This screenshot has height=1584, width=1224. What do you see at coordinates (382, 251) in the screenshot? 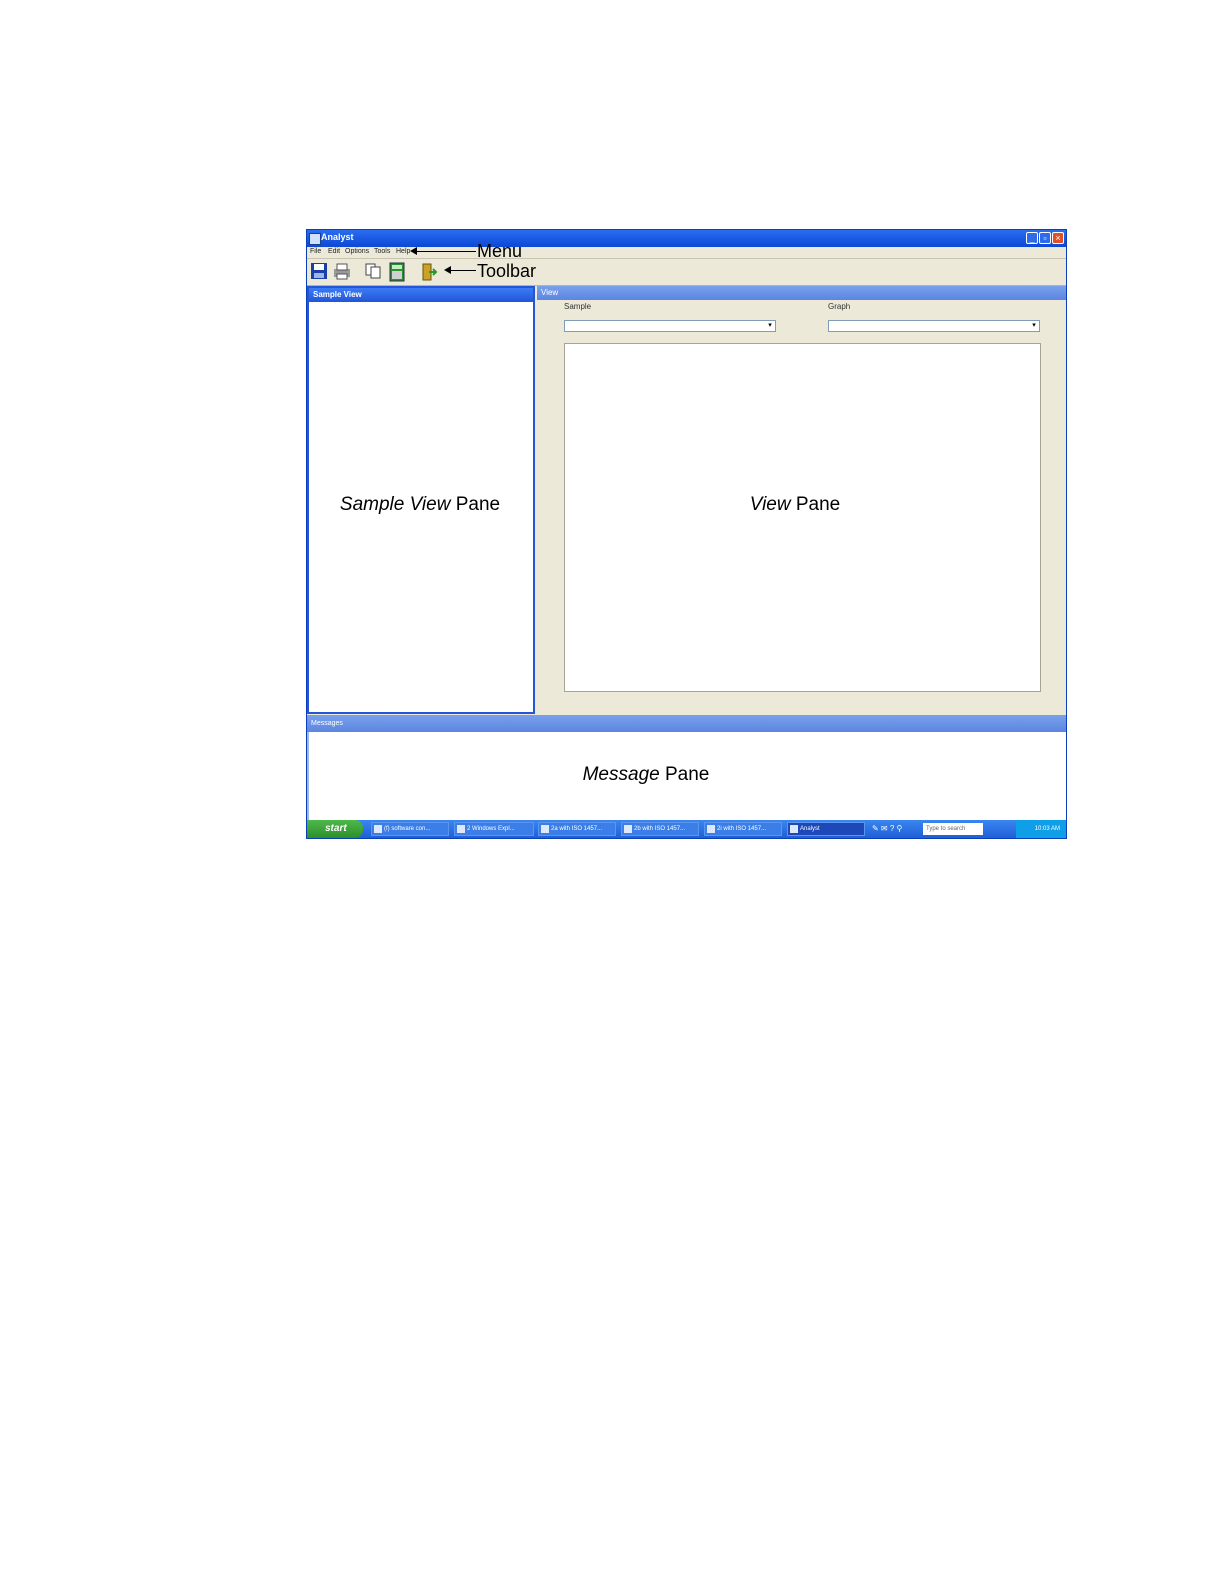
I see `menu-tools: Tools` at bounding box center [382, 251].